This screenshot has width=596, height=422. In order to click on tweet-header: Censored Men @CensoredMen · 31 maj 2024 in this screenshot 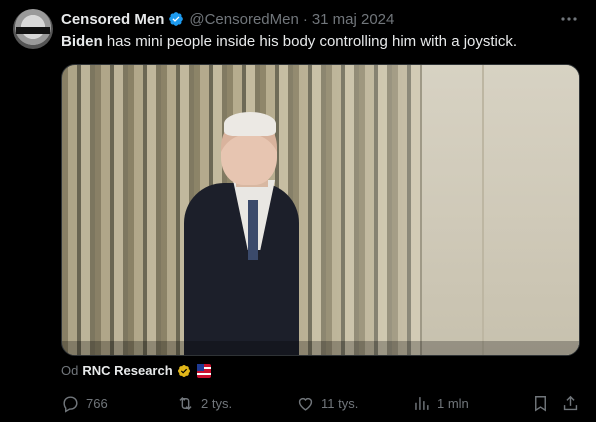, I will do `click(227, 19)`.